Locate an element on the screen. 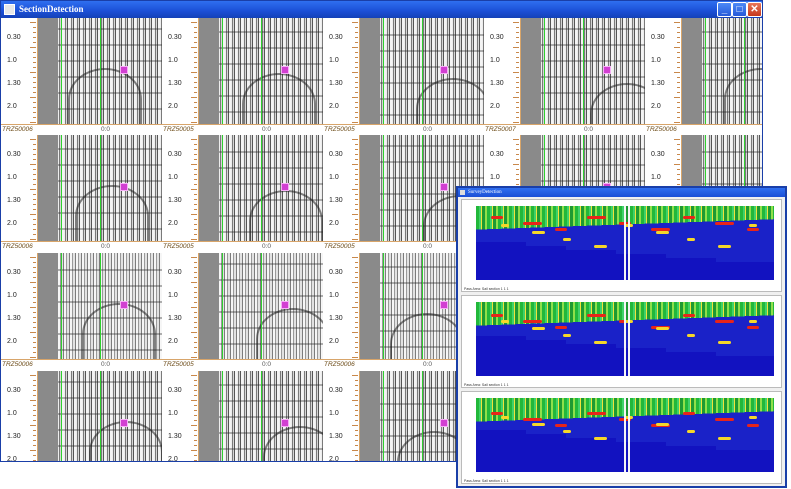 This screenshot has width=791, height=489. section-cell: 0.30 1.0 1.30 2.0 TRZ50007 0:0 is located at coordinates (564, 76).